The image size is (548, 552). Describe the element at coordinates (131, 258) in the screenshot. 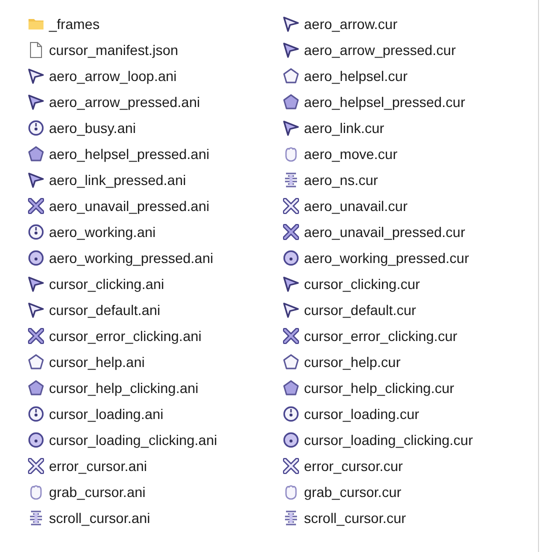

I see `file-name: aero_working_pressed.ani` at that location.